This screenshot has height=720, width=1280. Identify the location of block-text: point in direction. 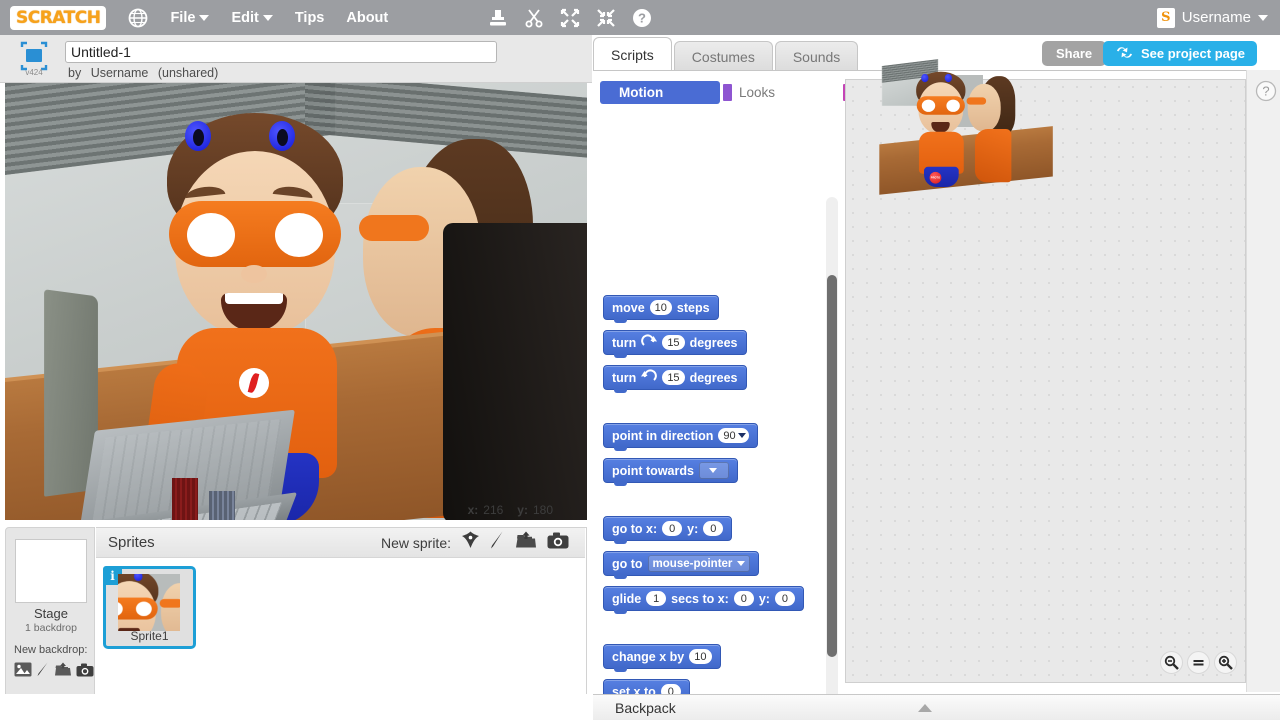
(663, 435).